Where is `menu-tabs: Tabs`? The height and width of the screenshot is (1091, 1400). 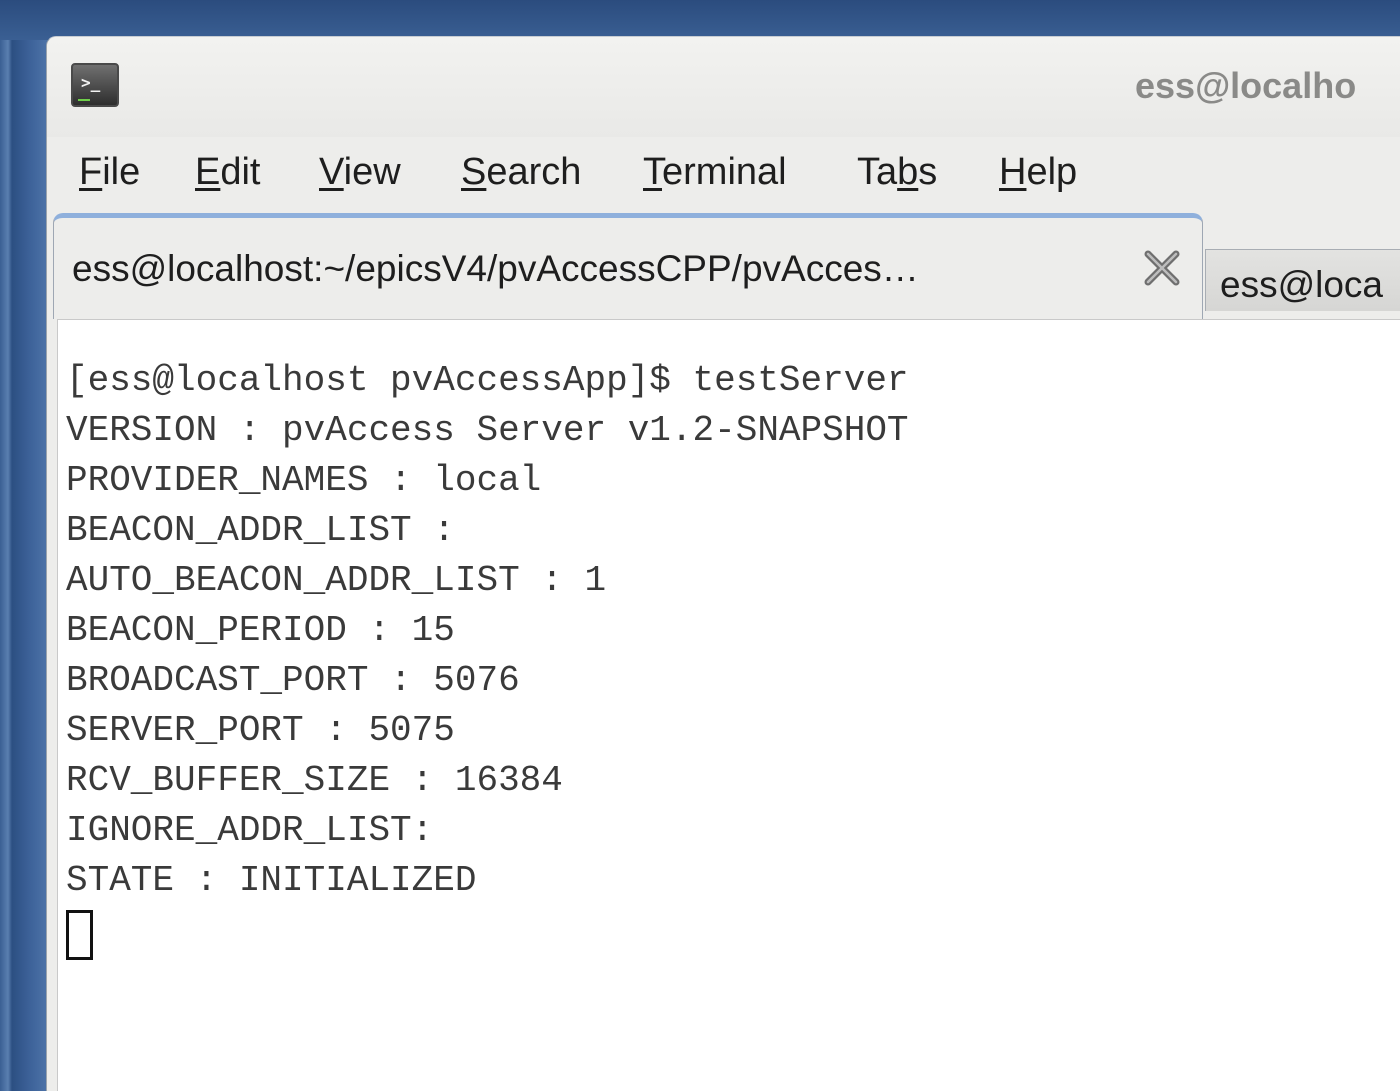
menu-tabs: Tabs is located at coordinates (897, 172).